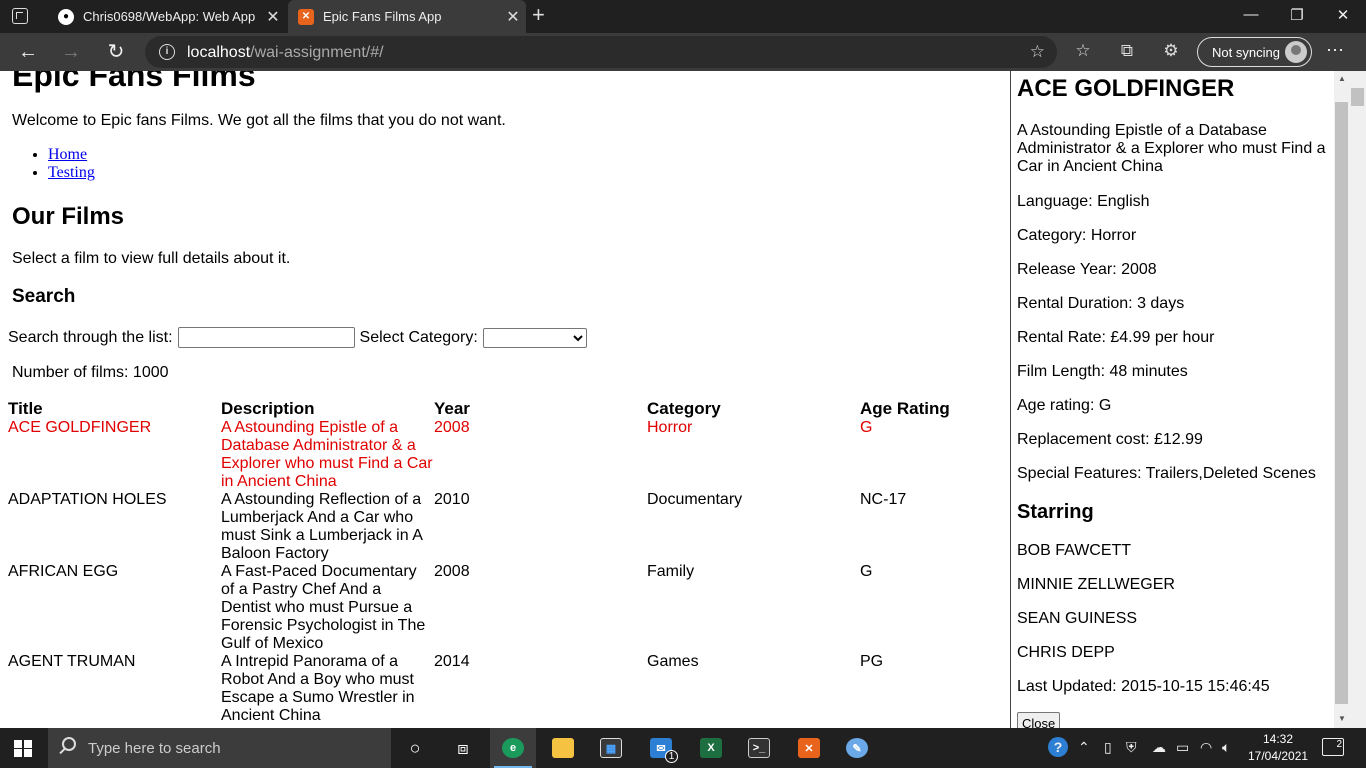  What do you see at coordinates (671, 571) in the screenshot?
I see `film-category: Family` at bounding box center [671, 571].